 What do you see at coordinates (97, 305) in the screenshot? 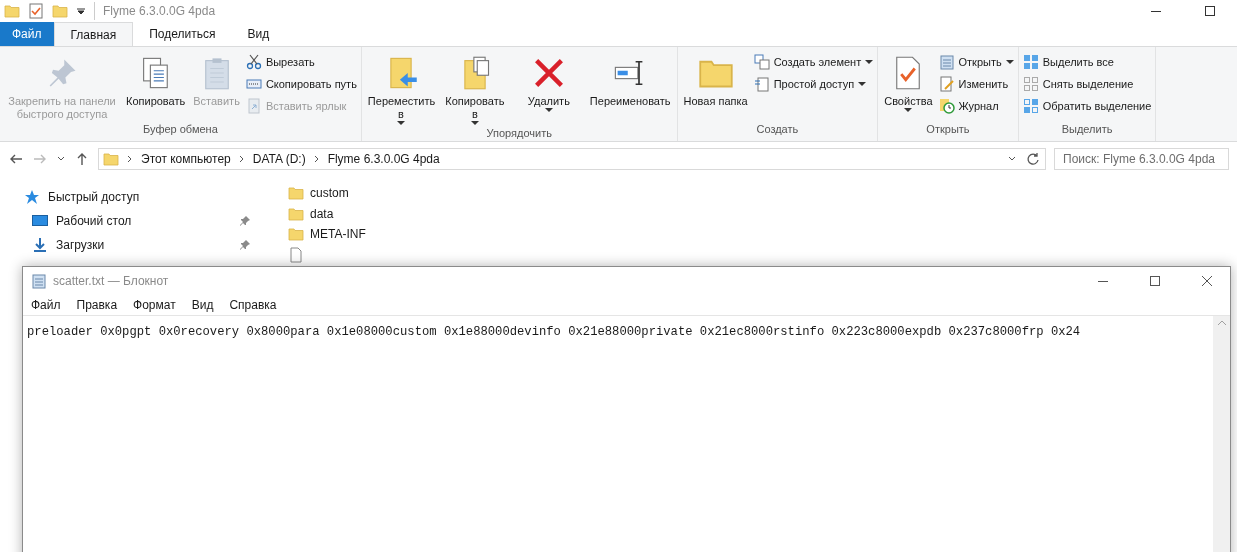
I see `menu-item: Правка` at bounding box center [97, 305].